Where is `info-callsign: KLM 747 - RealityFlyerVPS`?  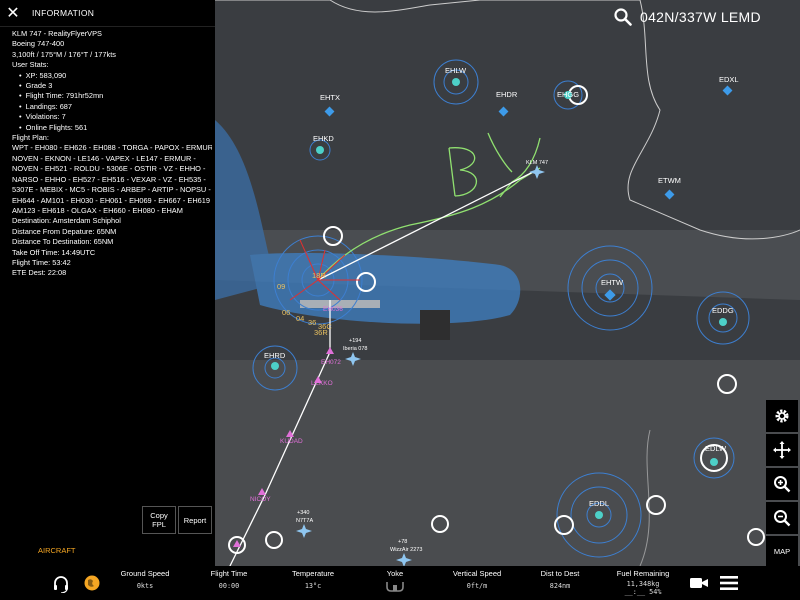 info-callsign: KLM 747 - RealityFlyerVPS is located at coordinates (57, 33).